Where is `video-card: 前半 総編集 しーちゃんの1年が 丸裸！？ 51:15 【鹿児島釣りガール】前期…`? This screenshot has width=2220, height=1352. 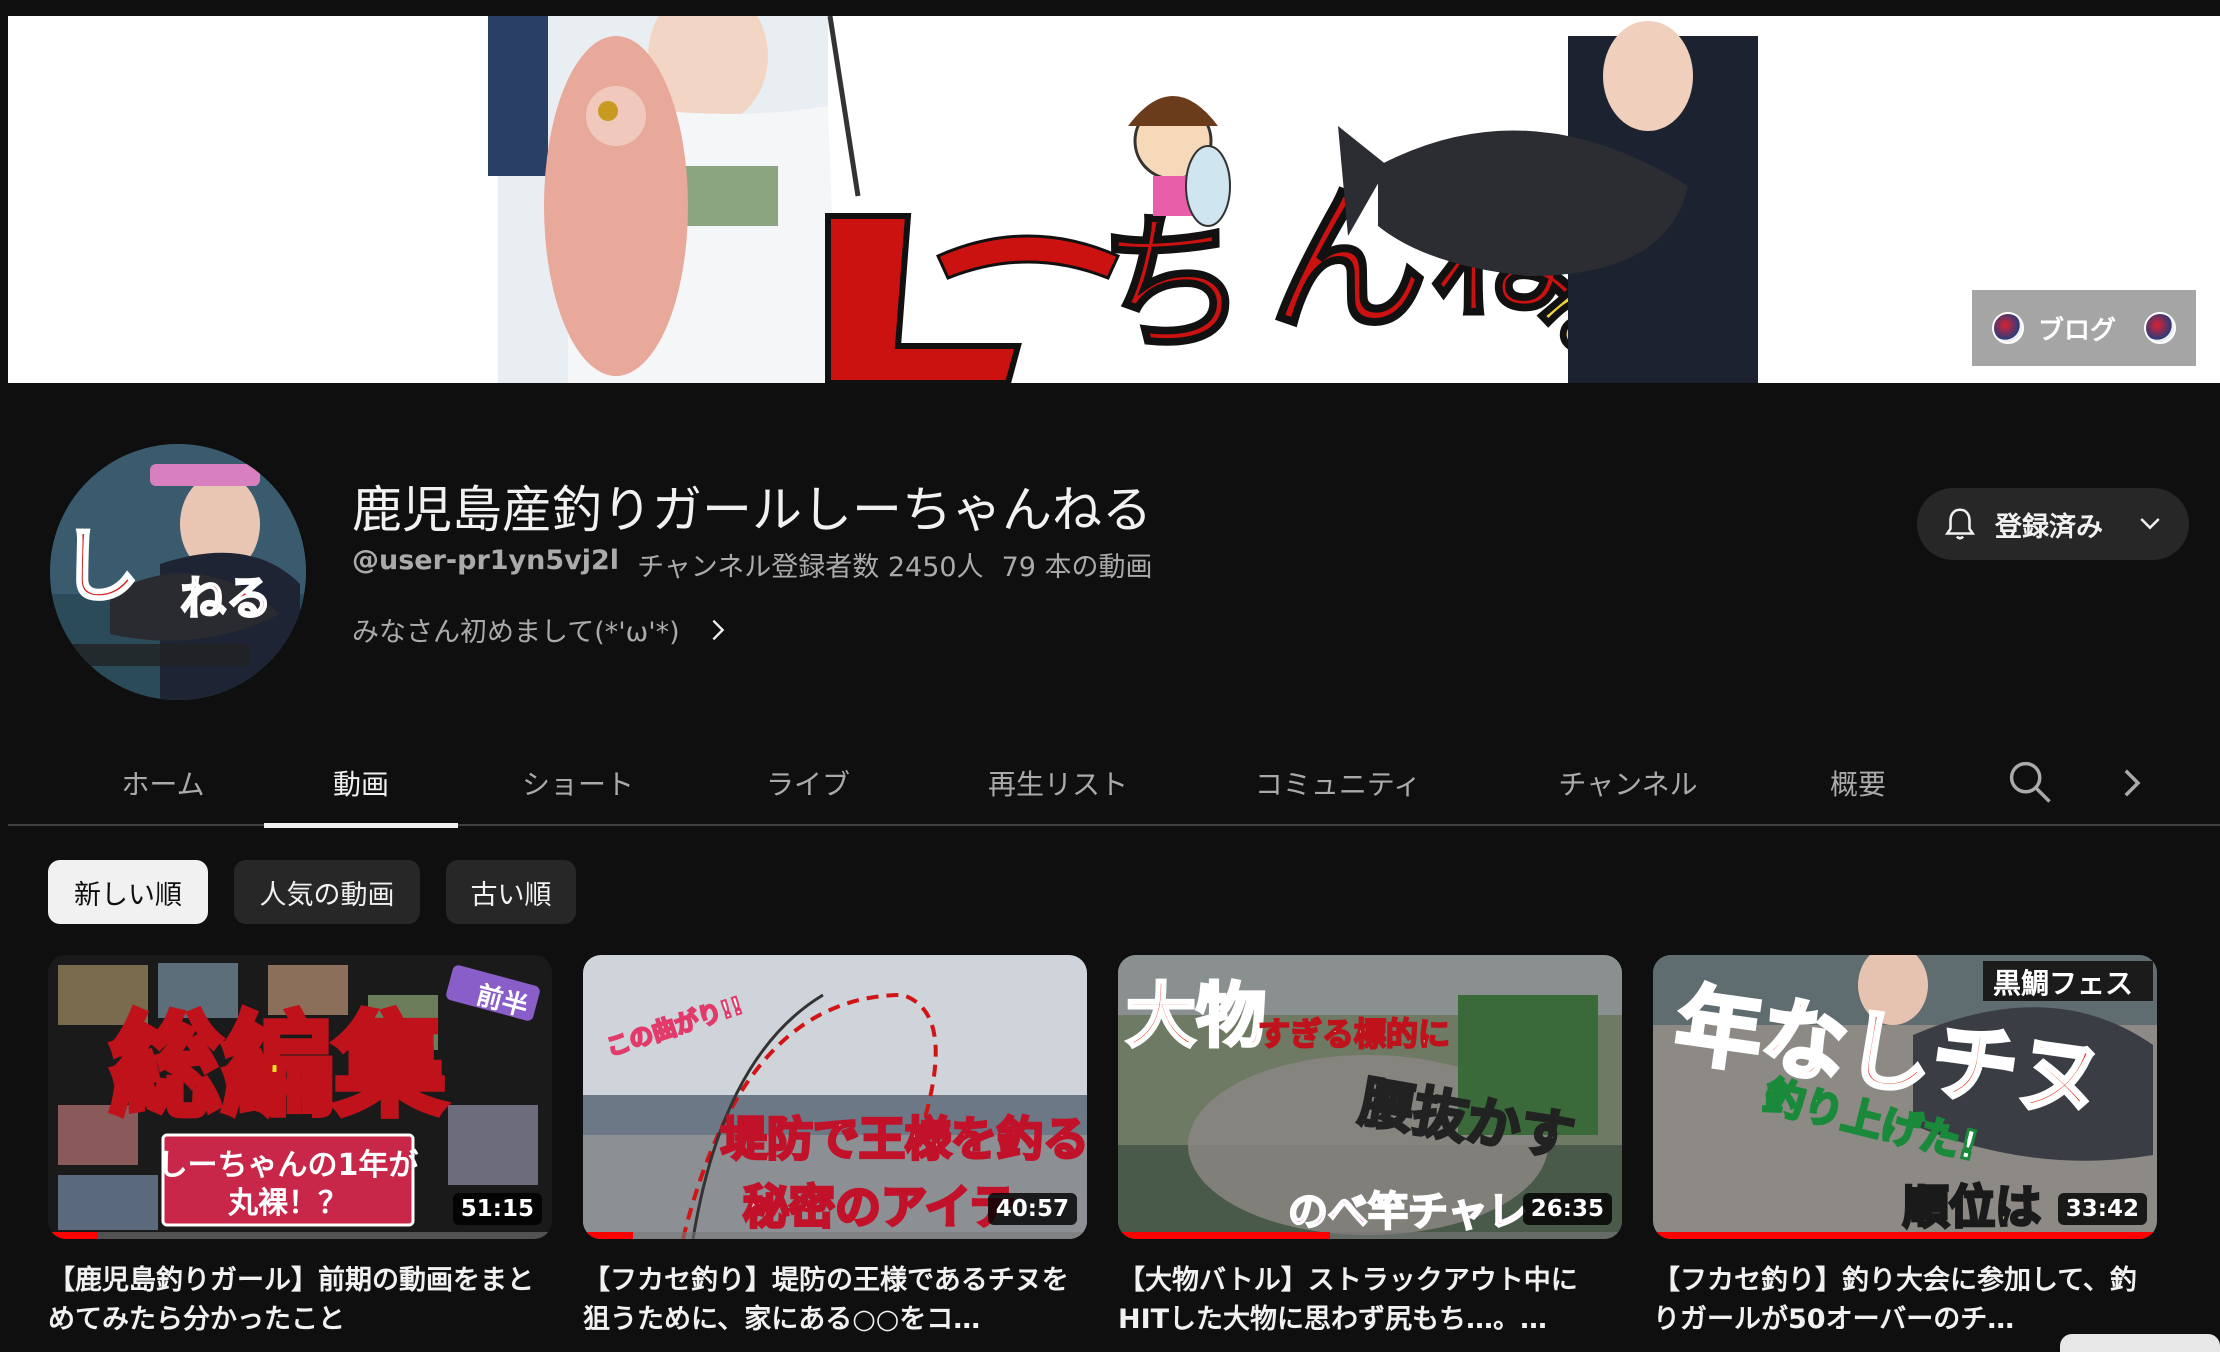 video-card: 前半 総編集 しーちゃんの1年が 丸裸！？ 51:15 【鹿児島釣りガール】前期… is located at coordinates (300, 1147).